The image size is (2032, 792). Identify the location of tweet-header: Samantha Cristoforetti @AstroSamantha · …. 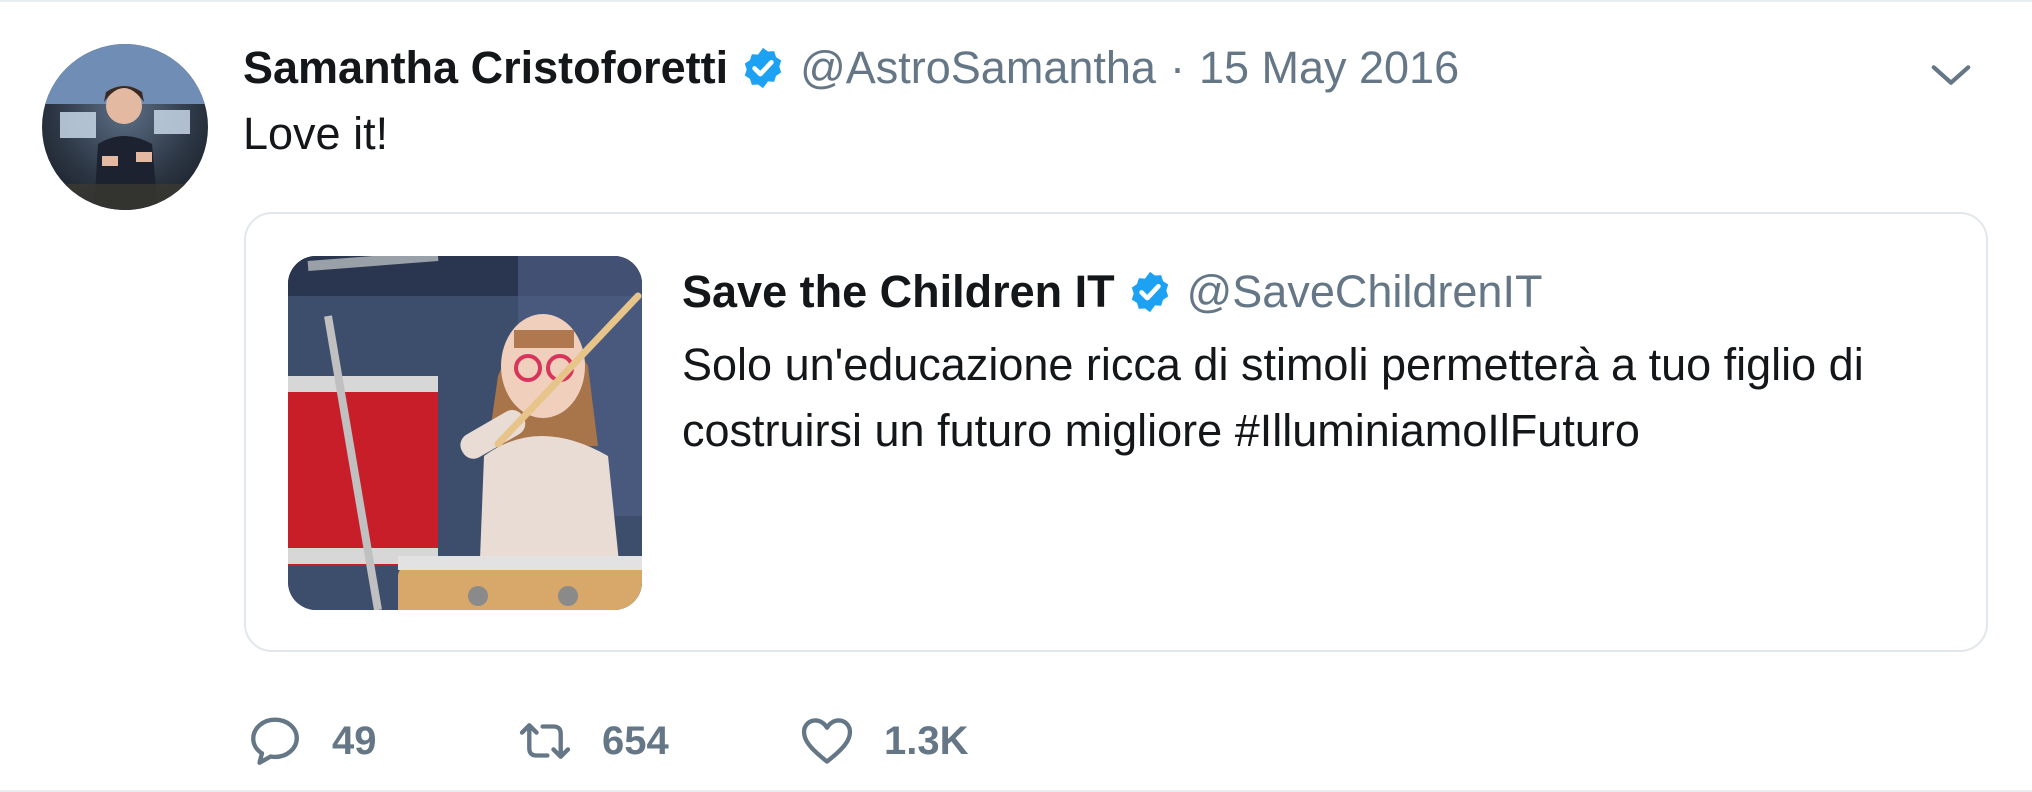
(851, 68).